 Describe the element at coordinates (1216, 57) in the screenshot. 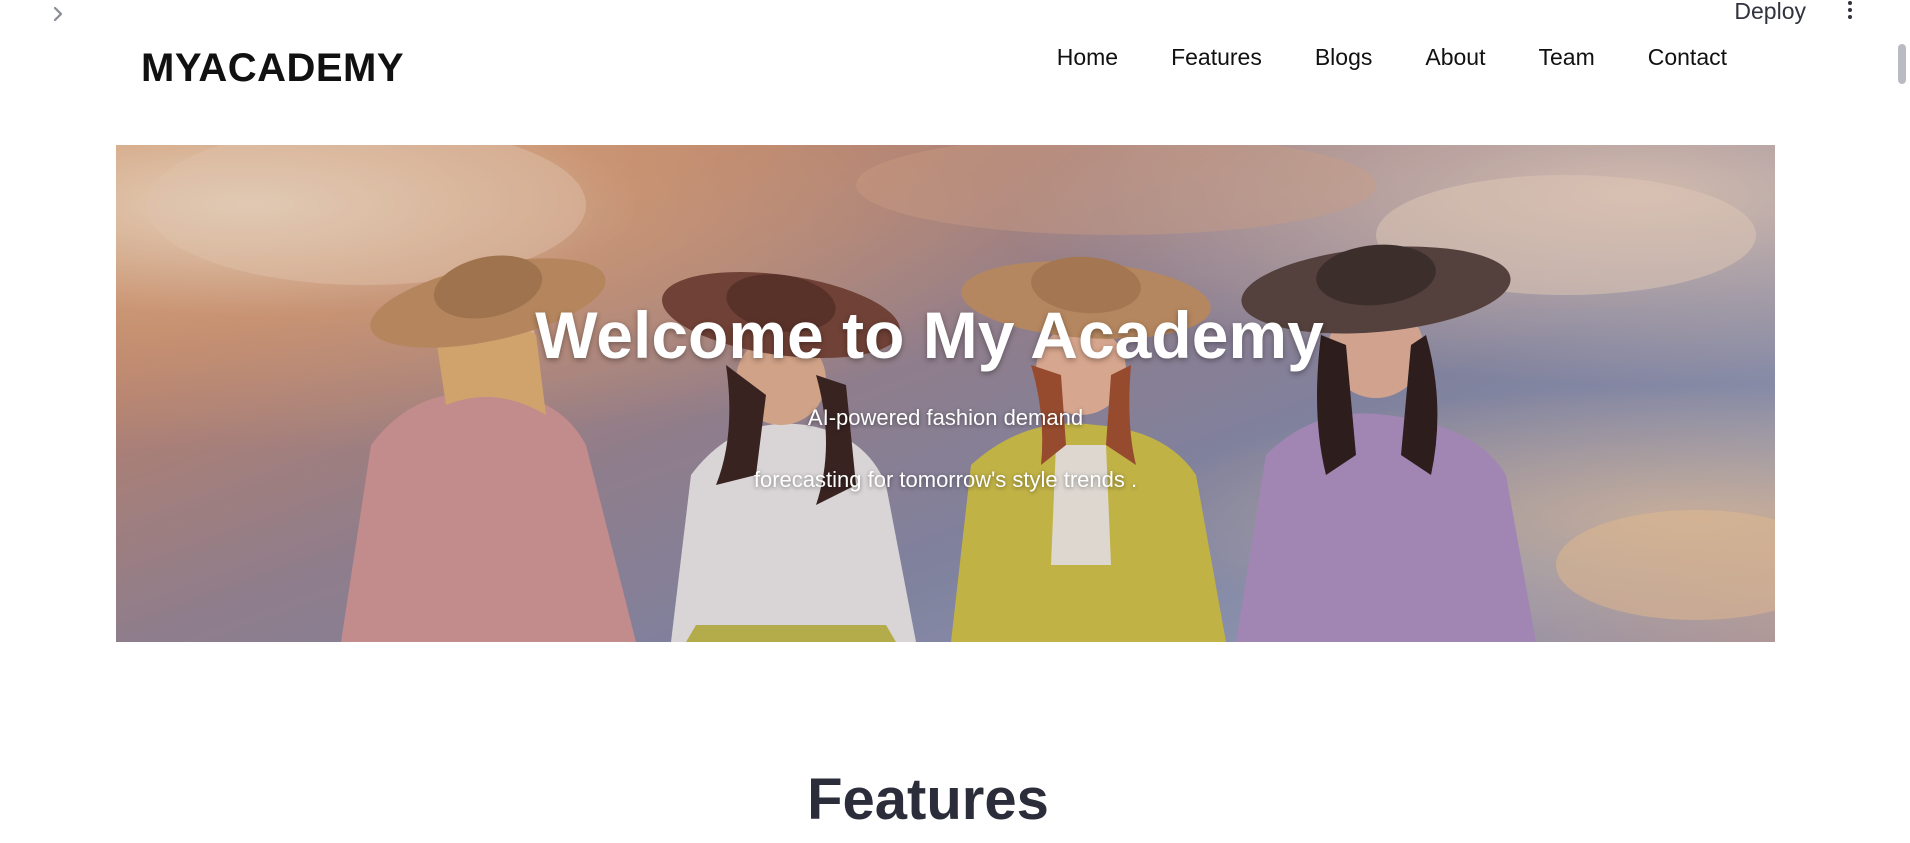

I see `nav-link-features: Features` at that location.